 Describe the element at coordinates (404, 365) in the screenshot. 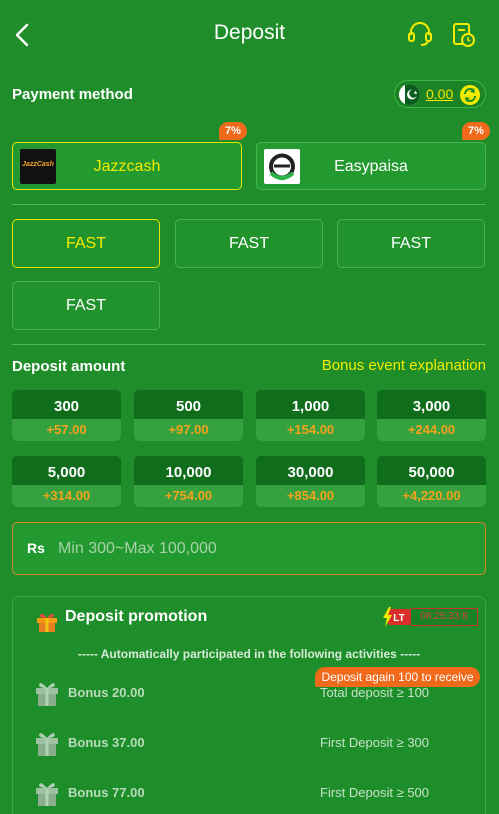

I see `bonus-event-link: Bonus event explanation` at that location.